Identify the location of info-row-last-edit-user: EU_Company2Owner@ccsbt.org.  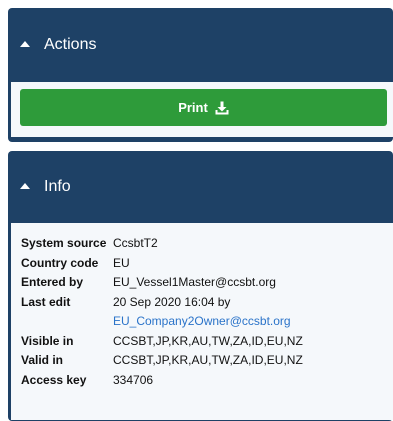
(162, 322).